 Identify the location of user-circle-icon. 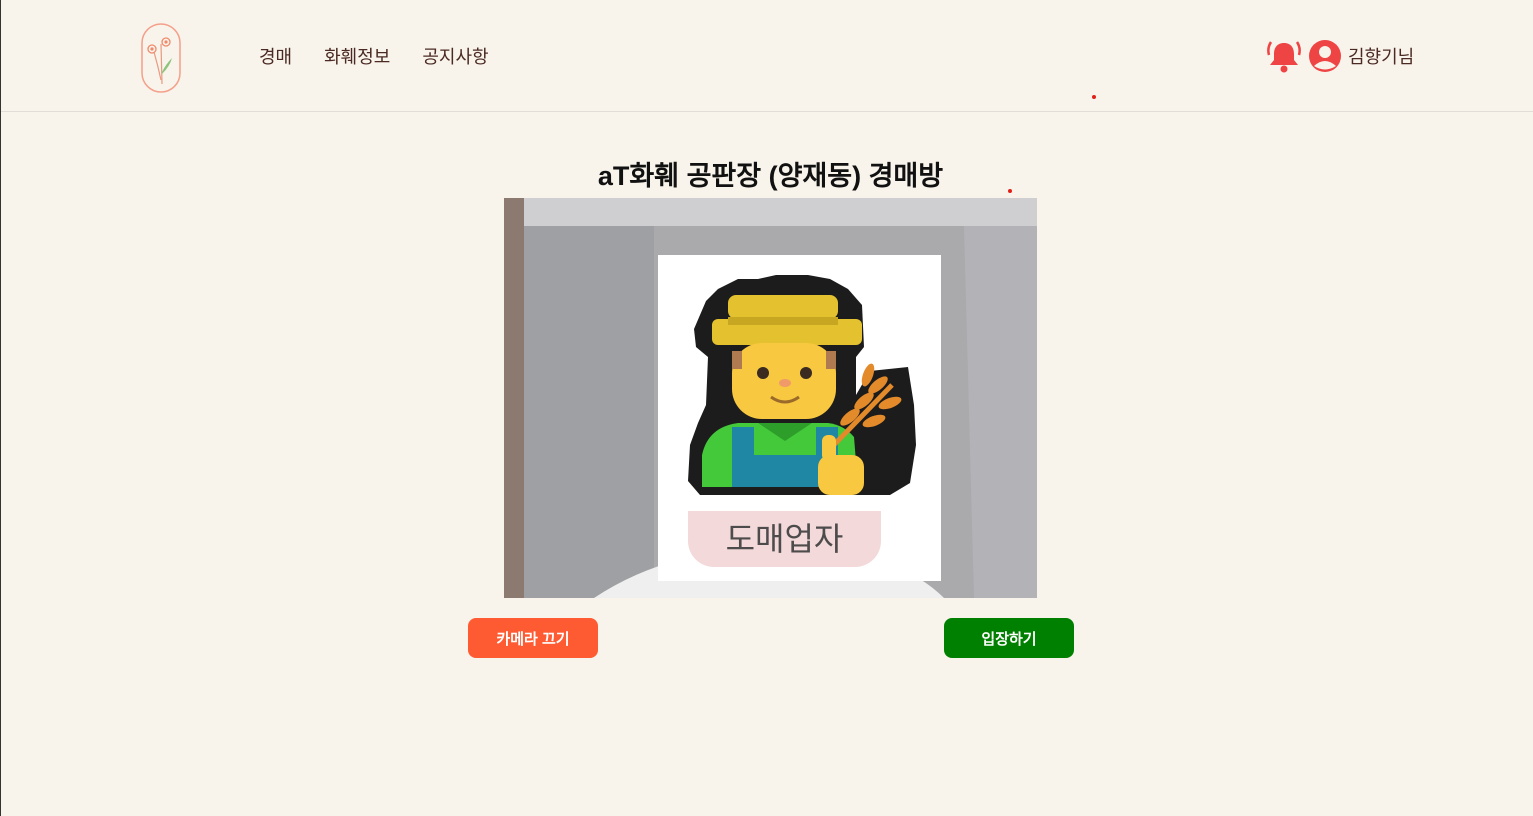
(1325, 56).